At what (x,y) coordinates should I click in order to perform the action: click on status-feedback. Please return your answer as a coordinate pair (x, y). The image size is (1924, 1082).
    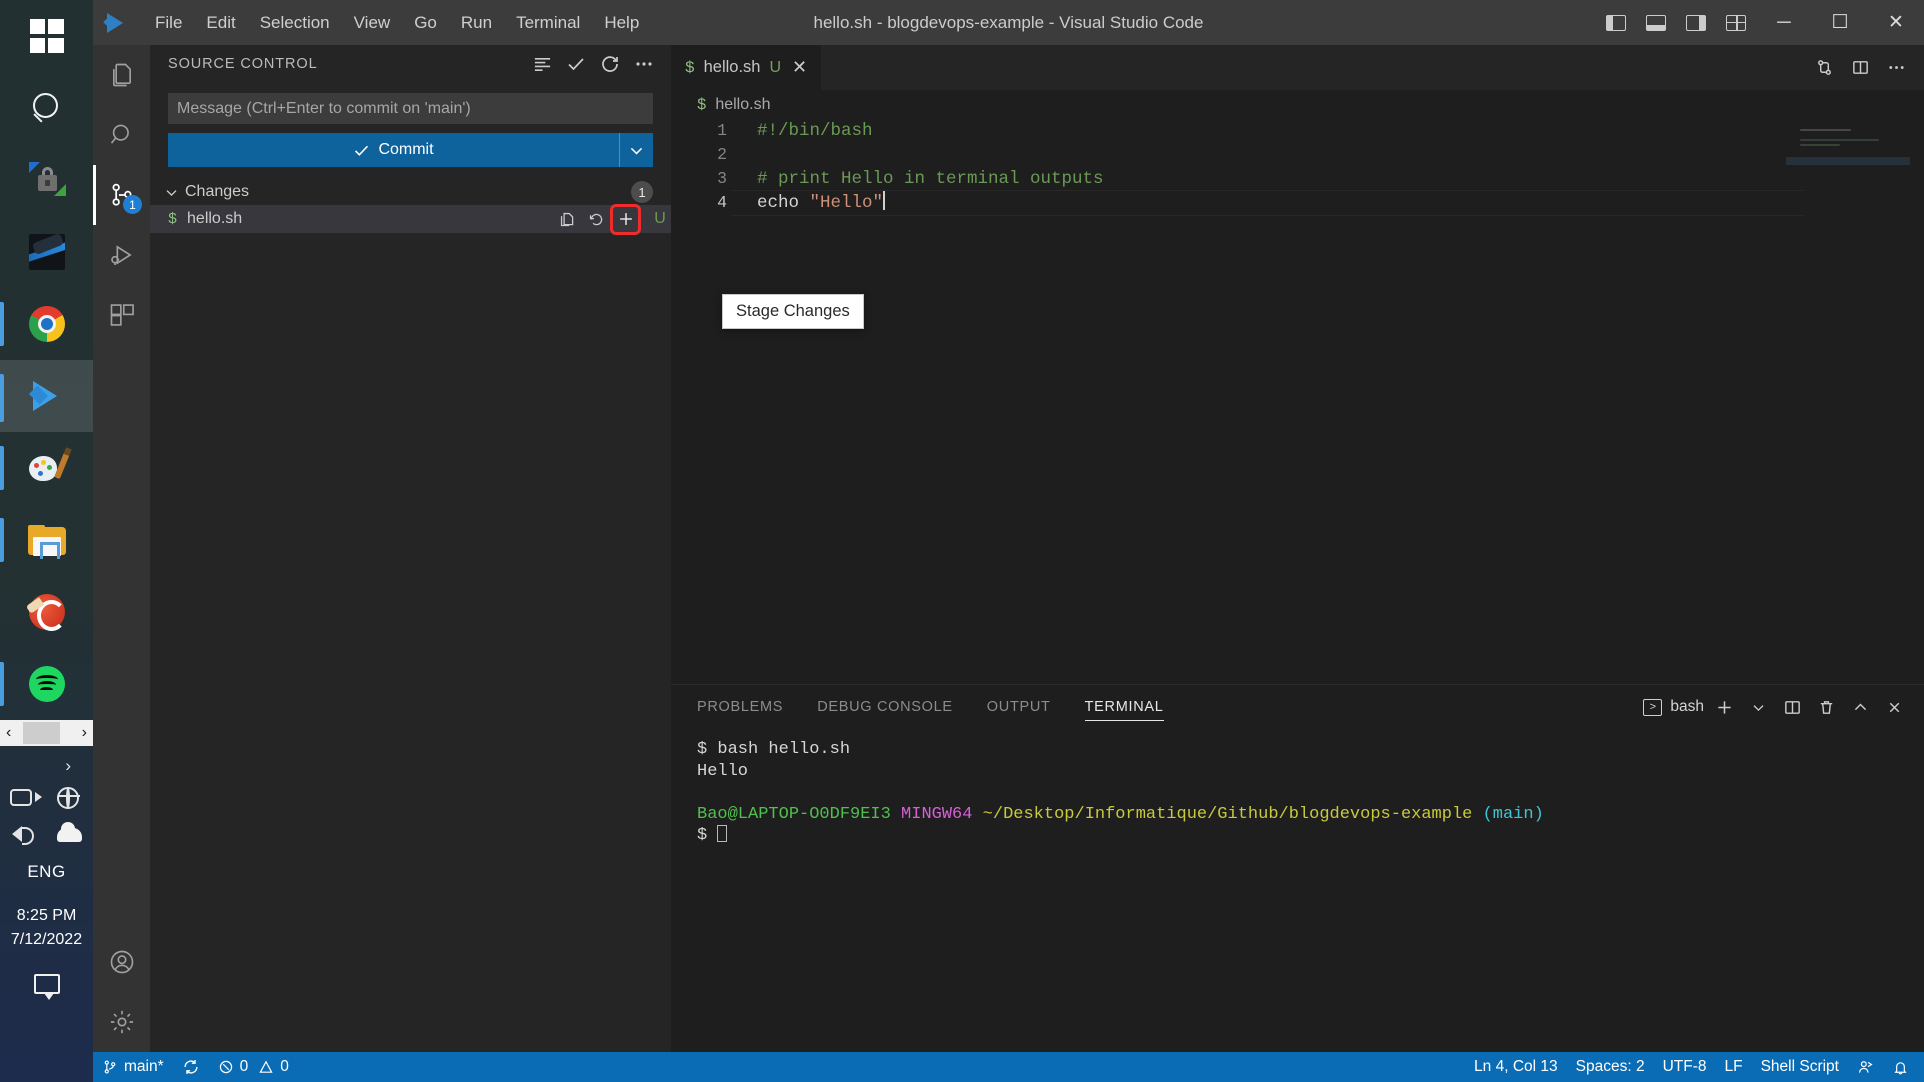
    Looking at the image, I should click on (1865, 1067).